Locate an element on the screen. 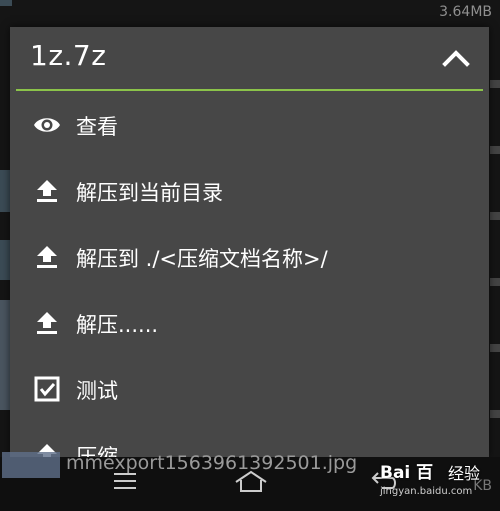 This screenshot has width=500, height=511. background-file-name: mmexport1563961392501.jpg is located at coordinates (212, 463).